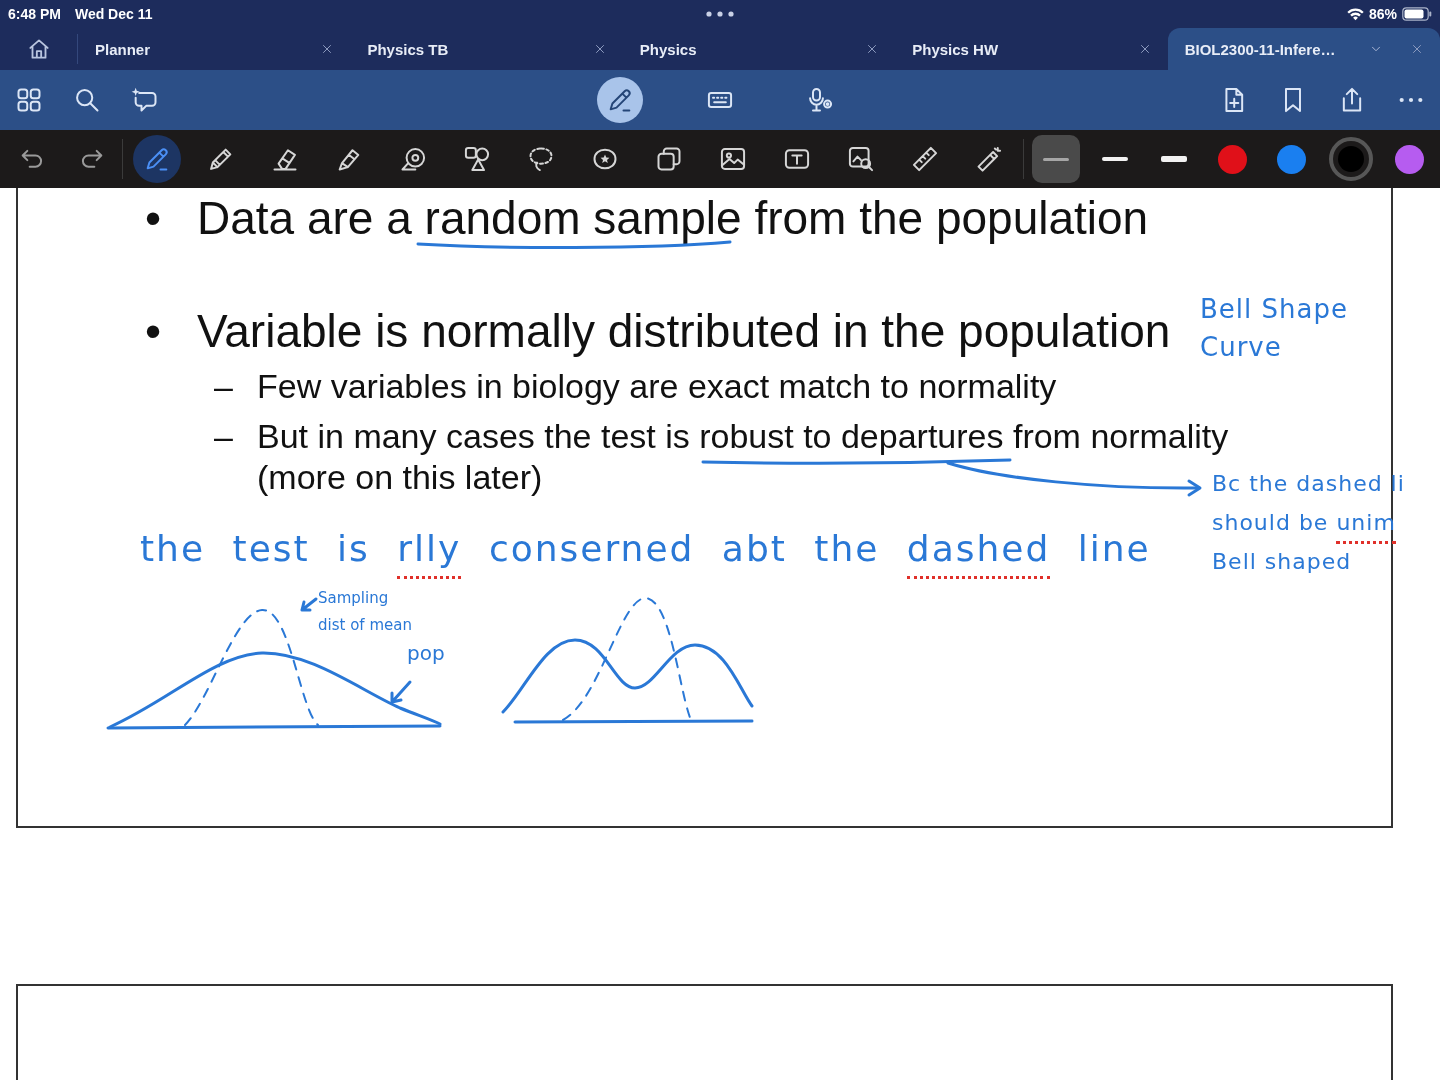 The image size is (1440, 1080). What do you see at coordinates (113, 14) in the screenshot?
I see `status-date: Wed Dec 11` at bounding box center [113, 14].